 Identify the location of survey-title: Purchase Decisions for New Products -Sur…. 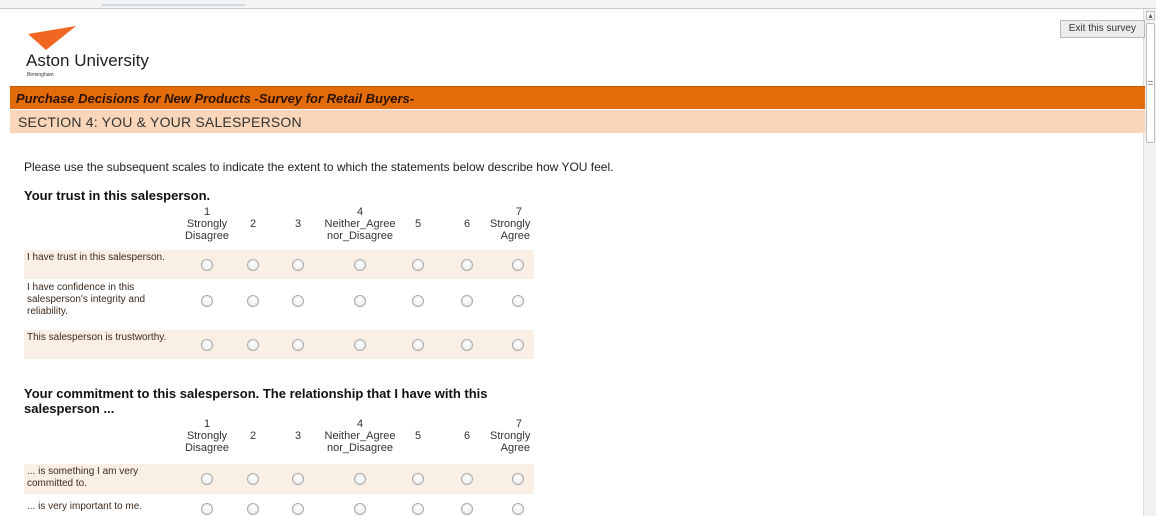
(215, 98).